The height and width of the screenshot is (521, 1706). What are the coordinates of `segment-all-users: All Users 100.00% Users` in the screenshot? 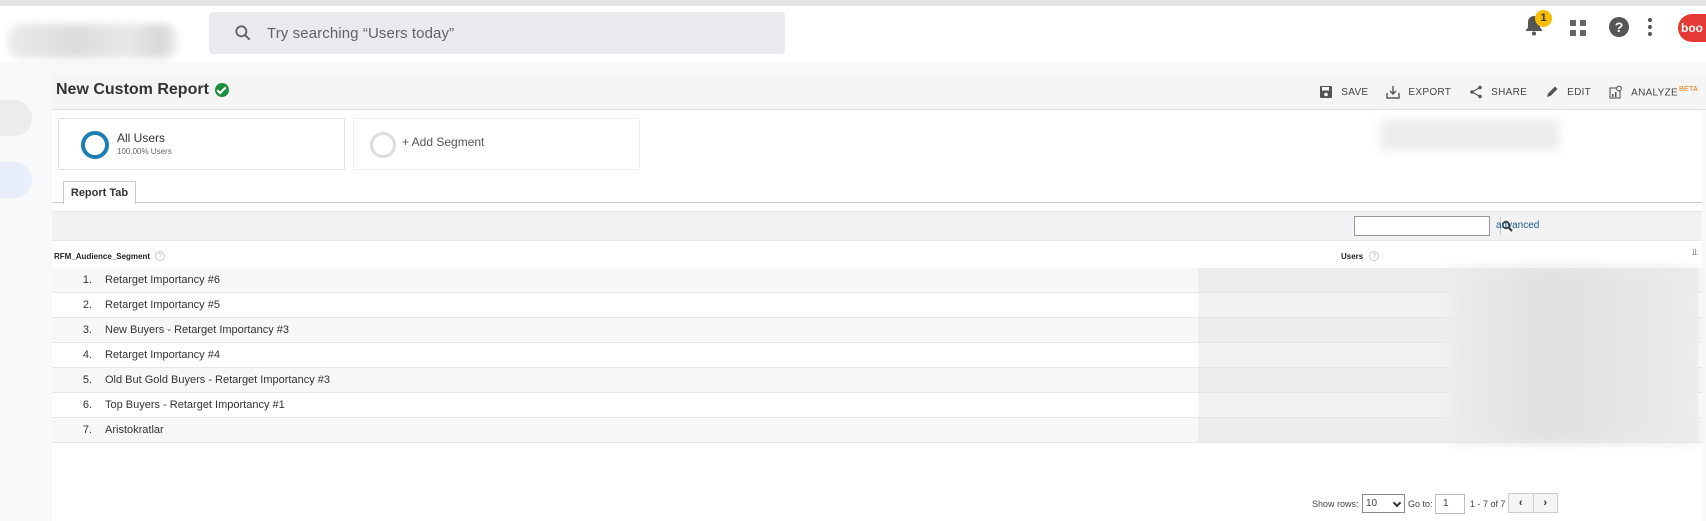 It's located at (201, 144).